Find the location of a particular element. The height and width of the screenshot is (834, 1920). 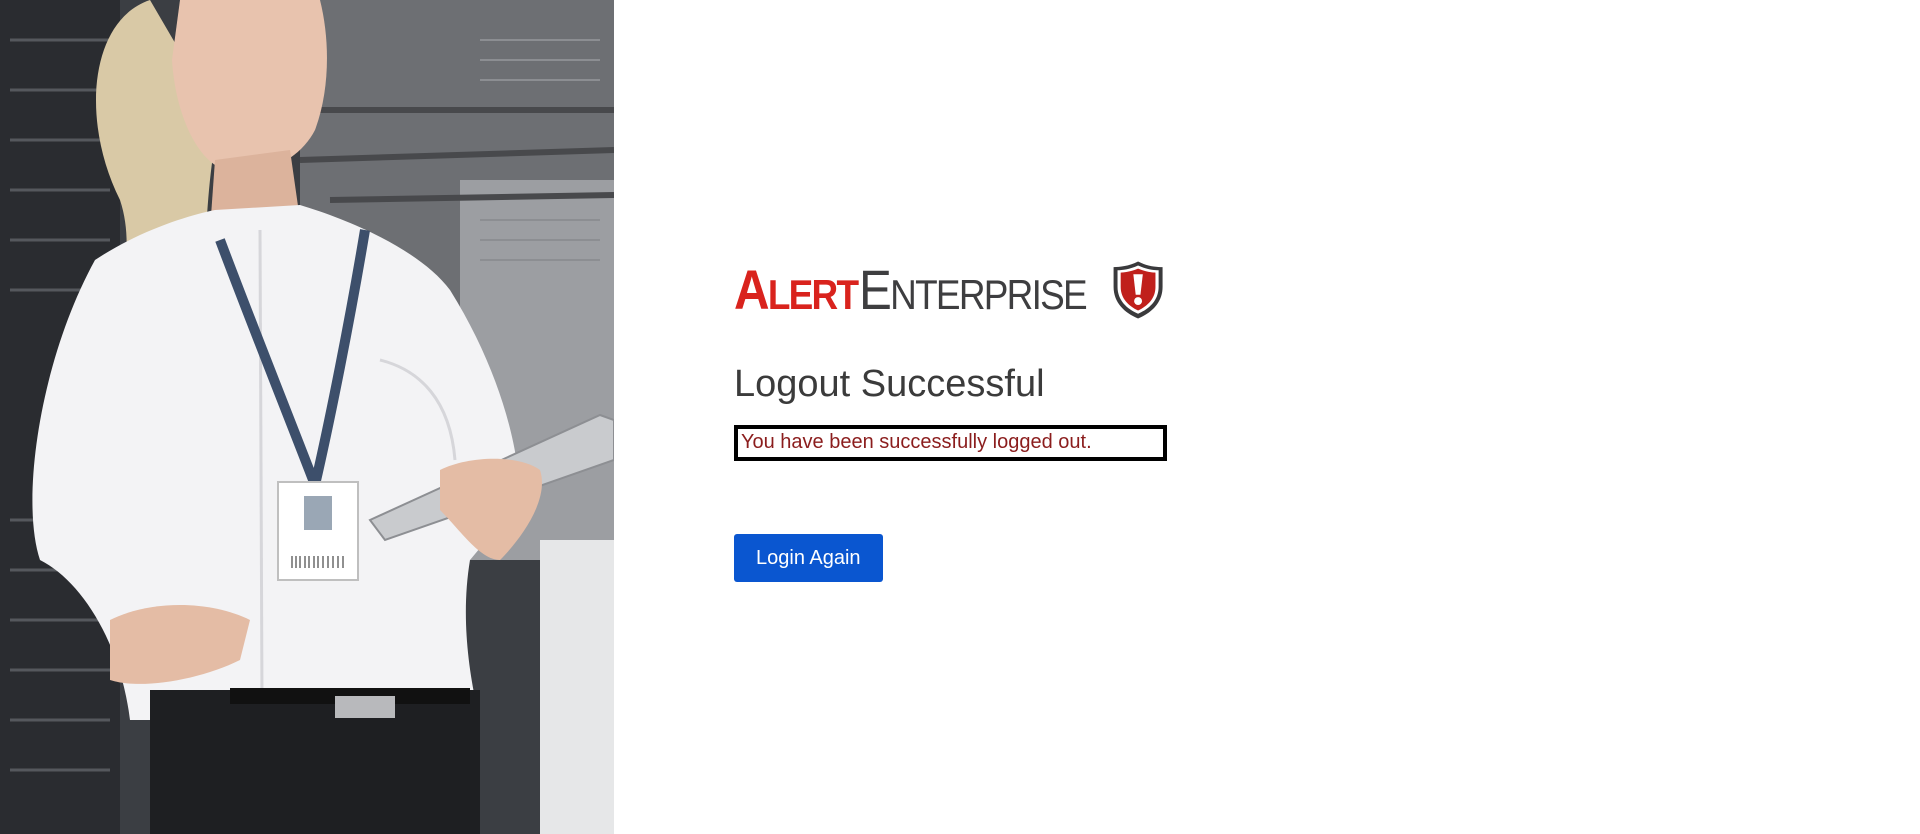

logo-alert-text: ALERT is located at coordinates (796, 289).